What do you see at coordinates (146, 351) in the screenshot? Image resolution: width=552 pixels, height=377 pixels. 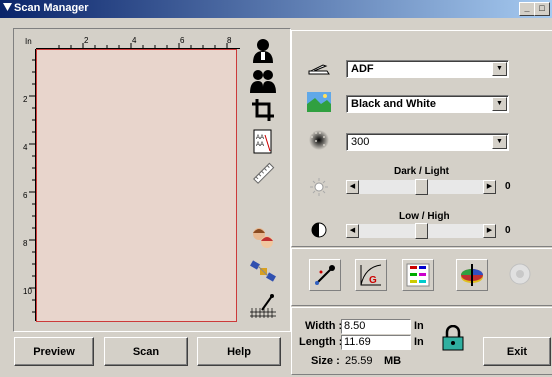 I see `scan-button: Scan` at bounding box center [146, 351].